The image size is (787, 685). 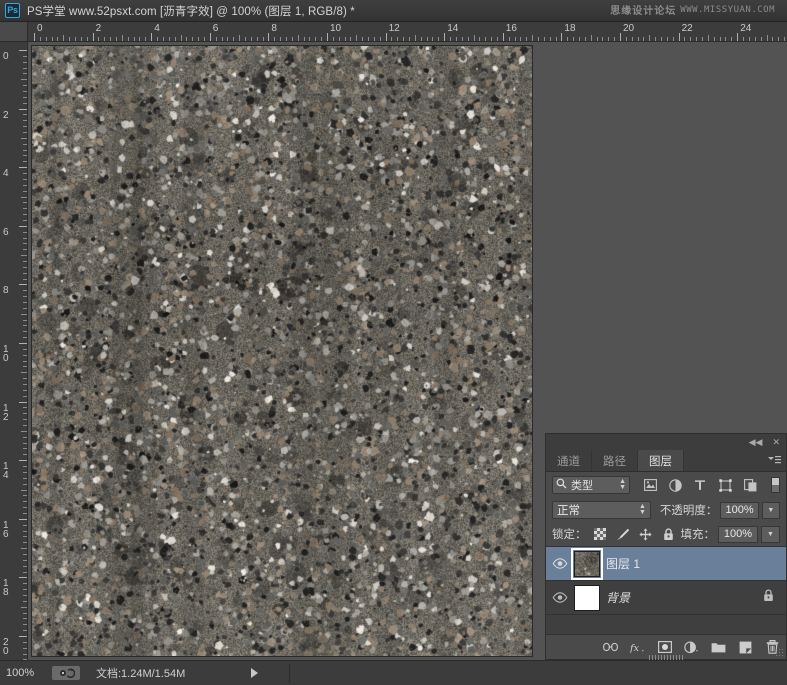 What do you see at coordinates (623, 534) in the screenshot?
I see `image-lock-icon` at bounding box center [623, 534].